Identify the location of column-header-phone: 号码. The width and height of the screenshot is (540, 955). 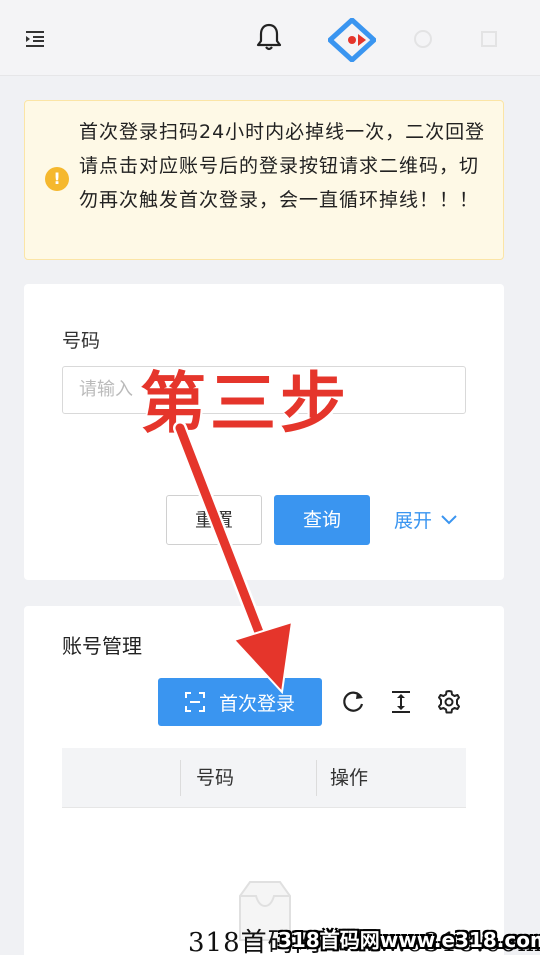
(215, 778).